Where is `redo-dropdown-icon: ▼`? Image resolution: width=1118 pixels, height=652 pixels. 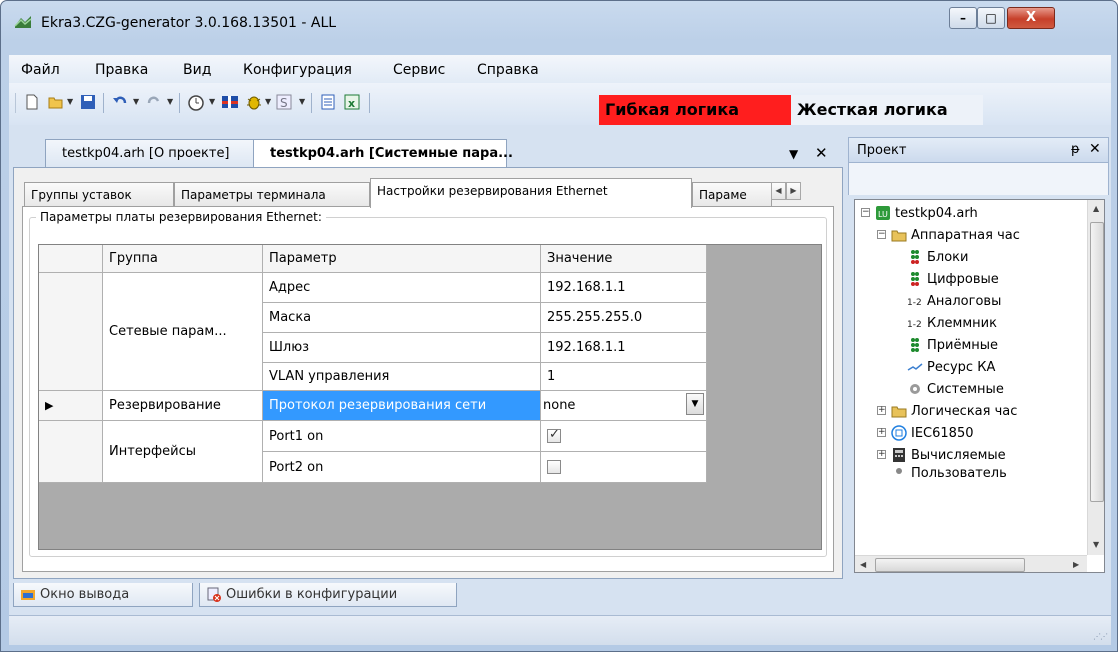 redo-dropdown-icon: ▼ is located at coordinates (170, 101).